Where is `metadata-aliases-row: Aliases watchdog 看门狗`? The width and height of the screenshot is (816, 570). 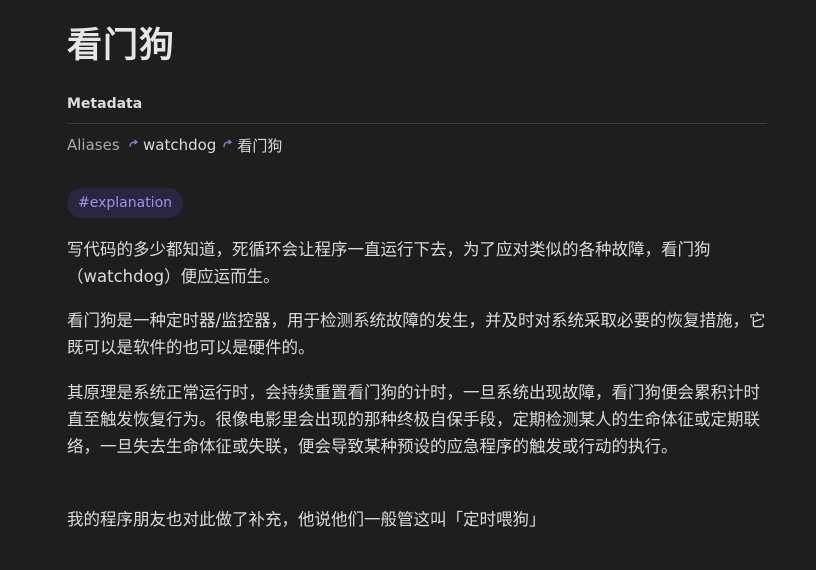
metadata-aliases-row: Aliases watchdog 看门狗 is located at coordinates (178, 145).